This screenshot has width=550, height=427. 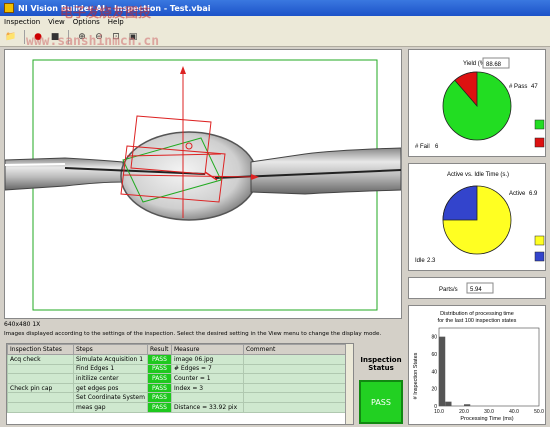 I want to click on cell-state: Acq check, so click(x=40, y=359).